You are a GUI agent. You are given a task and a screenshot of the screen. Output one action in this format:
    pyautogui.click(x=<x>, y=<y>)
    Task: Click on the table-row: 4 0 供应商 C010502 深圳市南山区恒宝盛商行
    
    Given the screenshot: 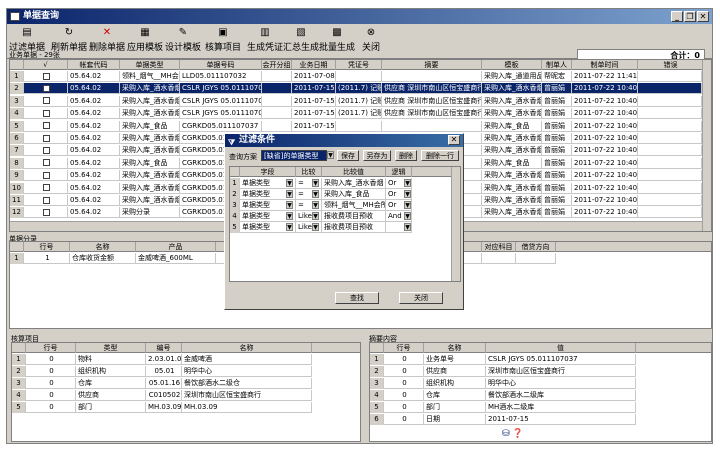 What is the action you would take?
    pyautogui.click(x=162, y=395)
    